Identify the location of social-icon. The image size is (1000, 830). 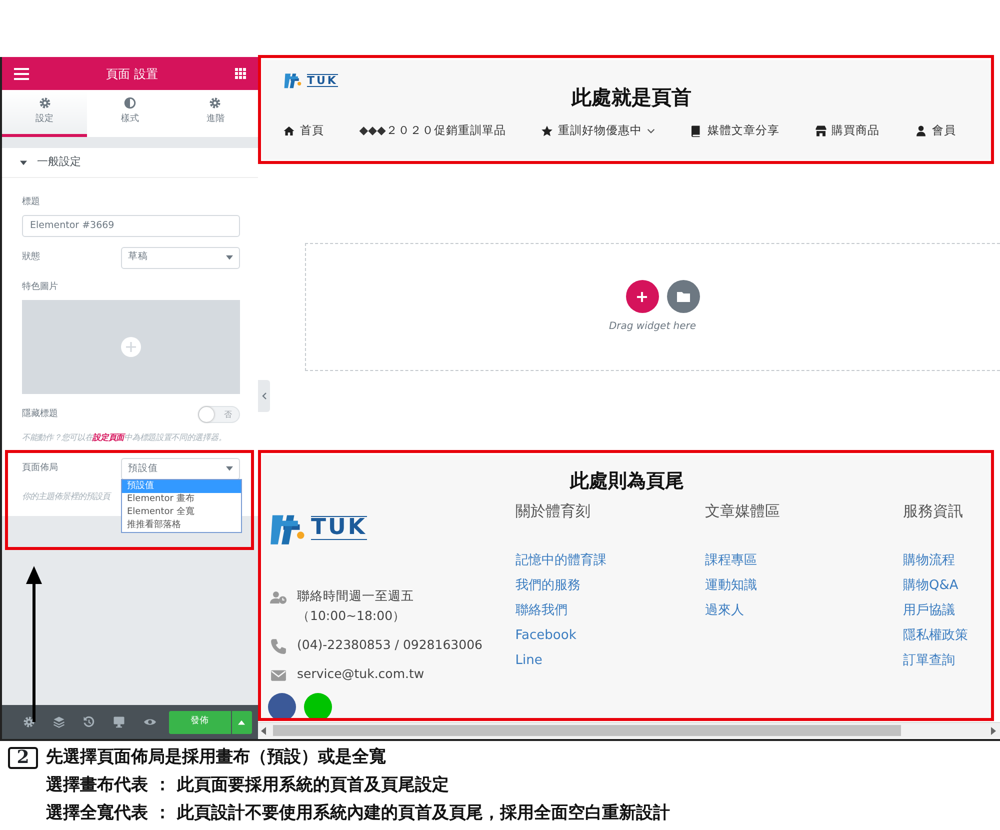
(282, 705).